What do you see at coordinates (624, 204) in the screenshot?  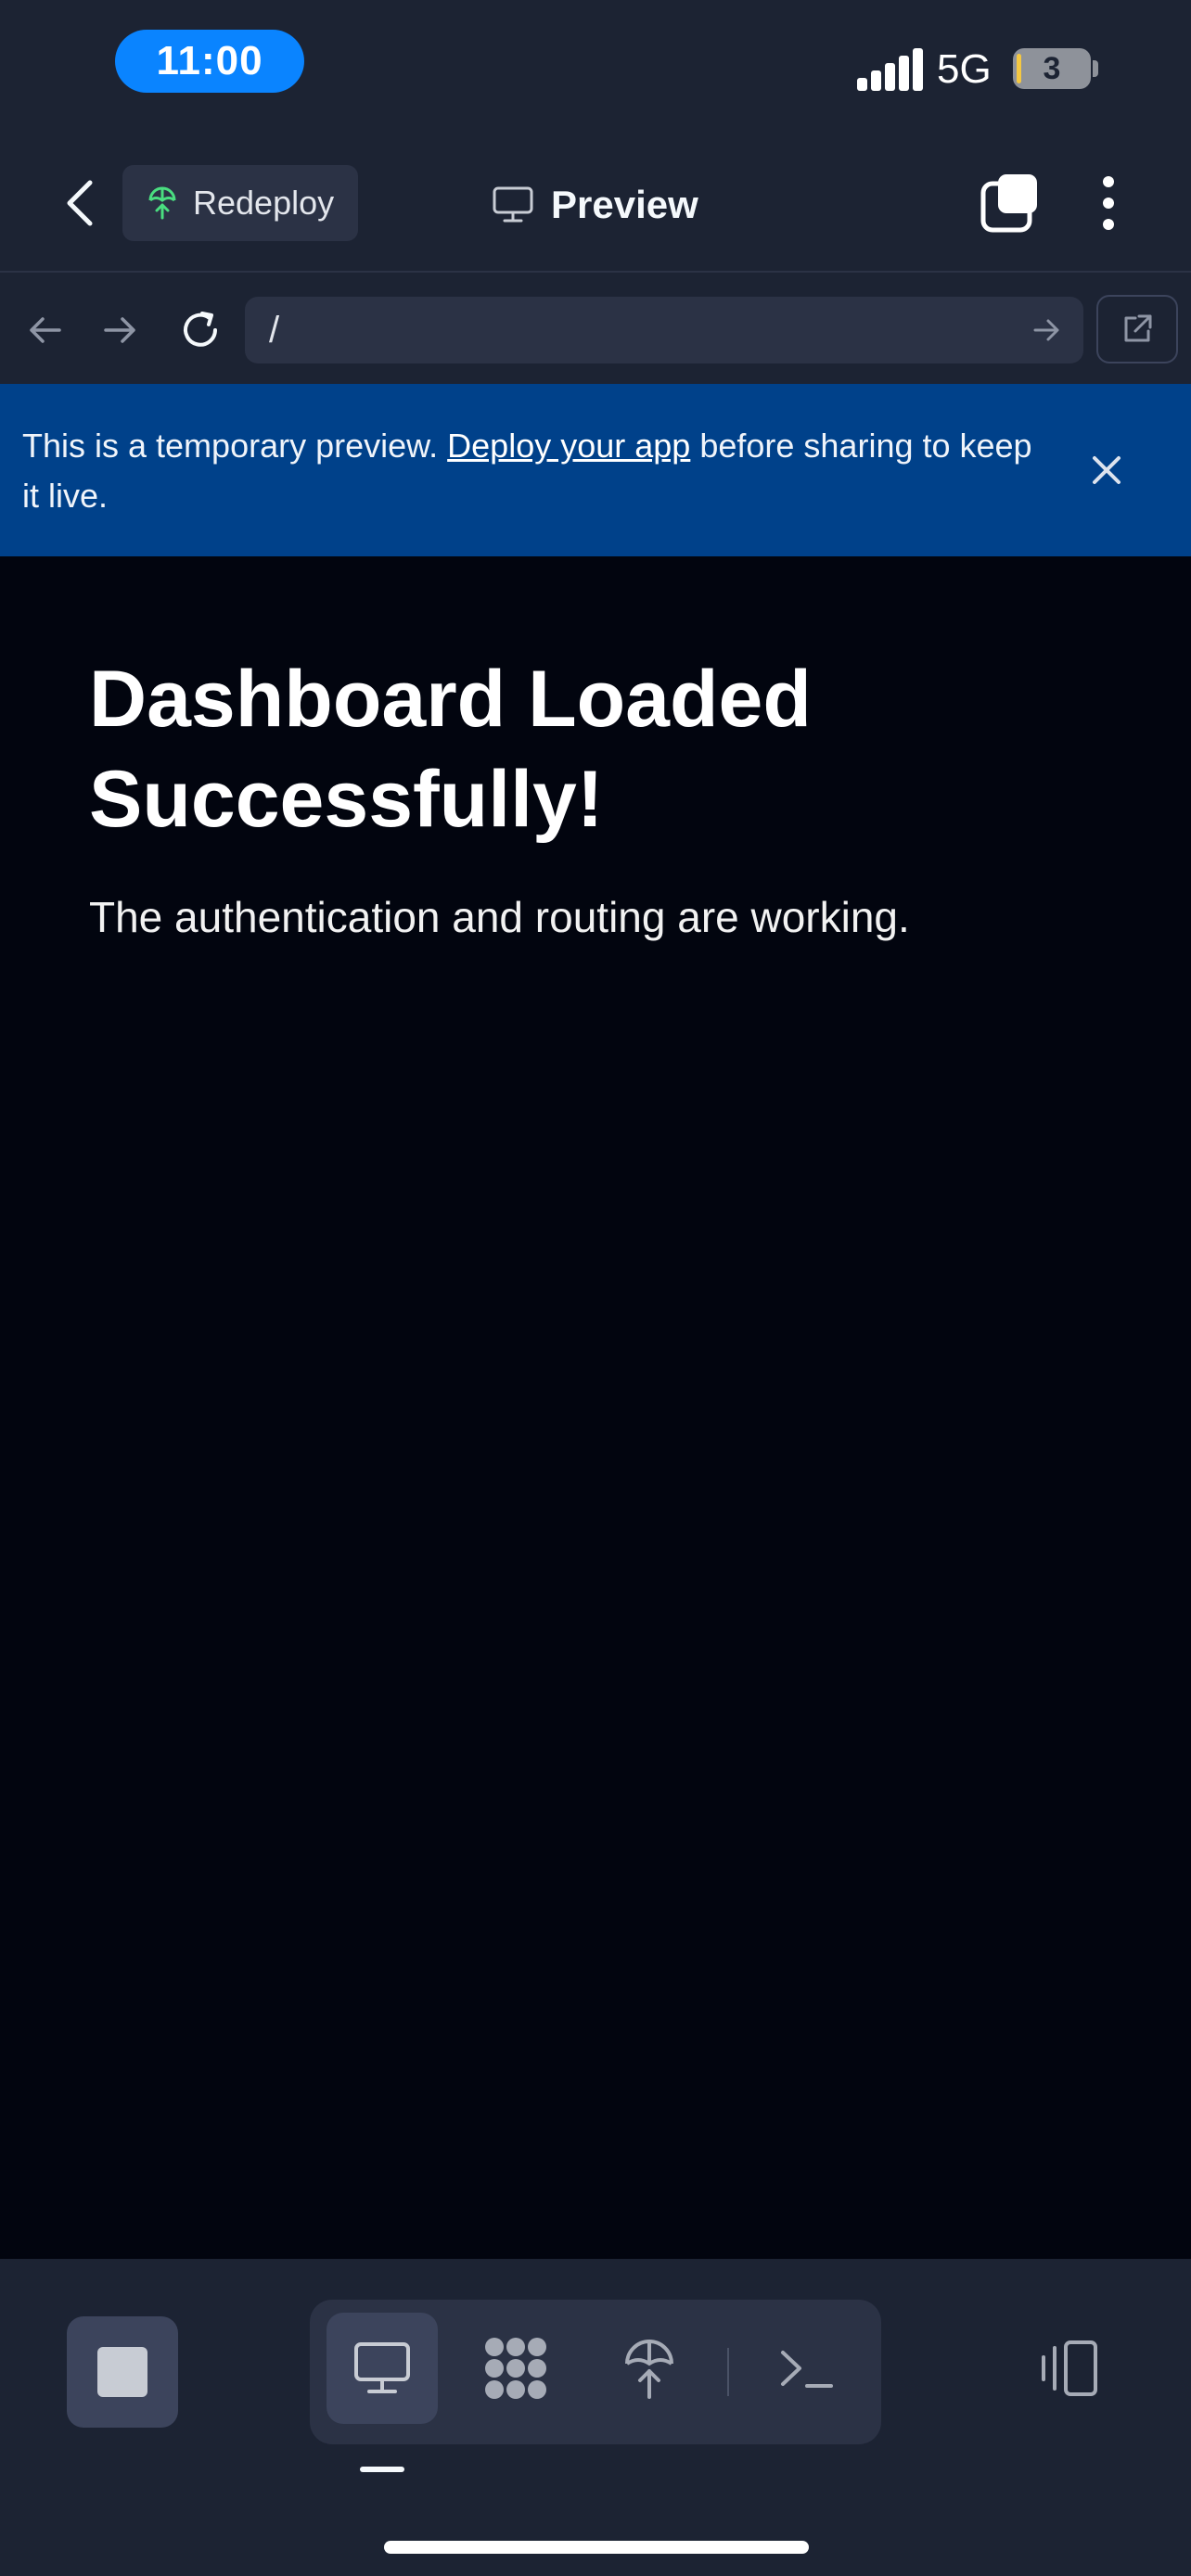 I see `page-title: Preview` at bounding box center [624, 204].